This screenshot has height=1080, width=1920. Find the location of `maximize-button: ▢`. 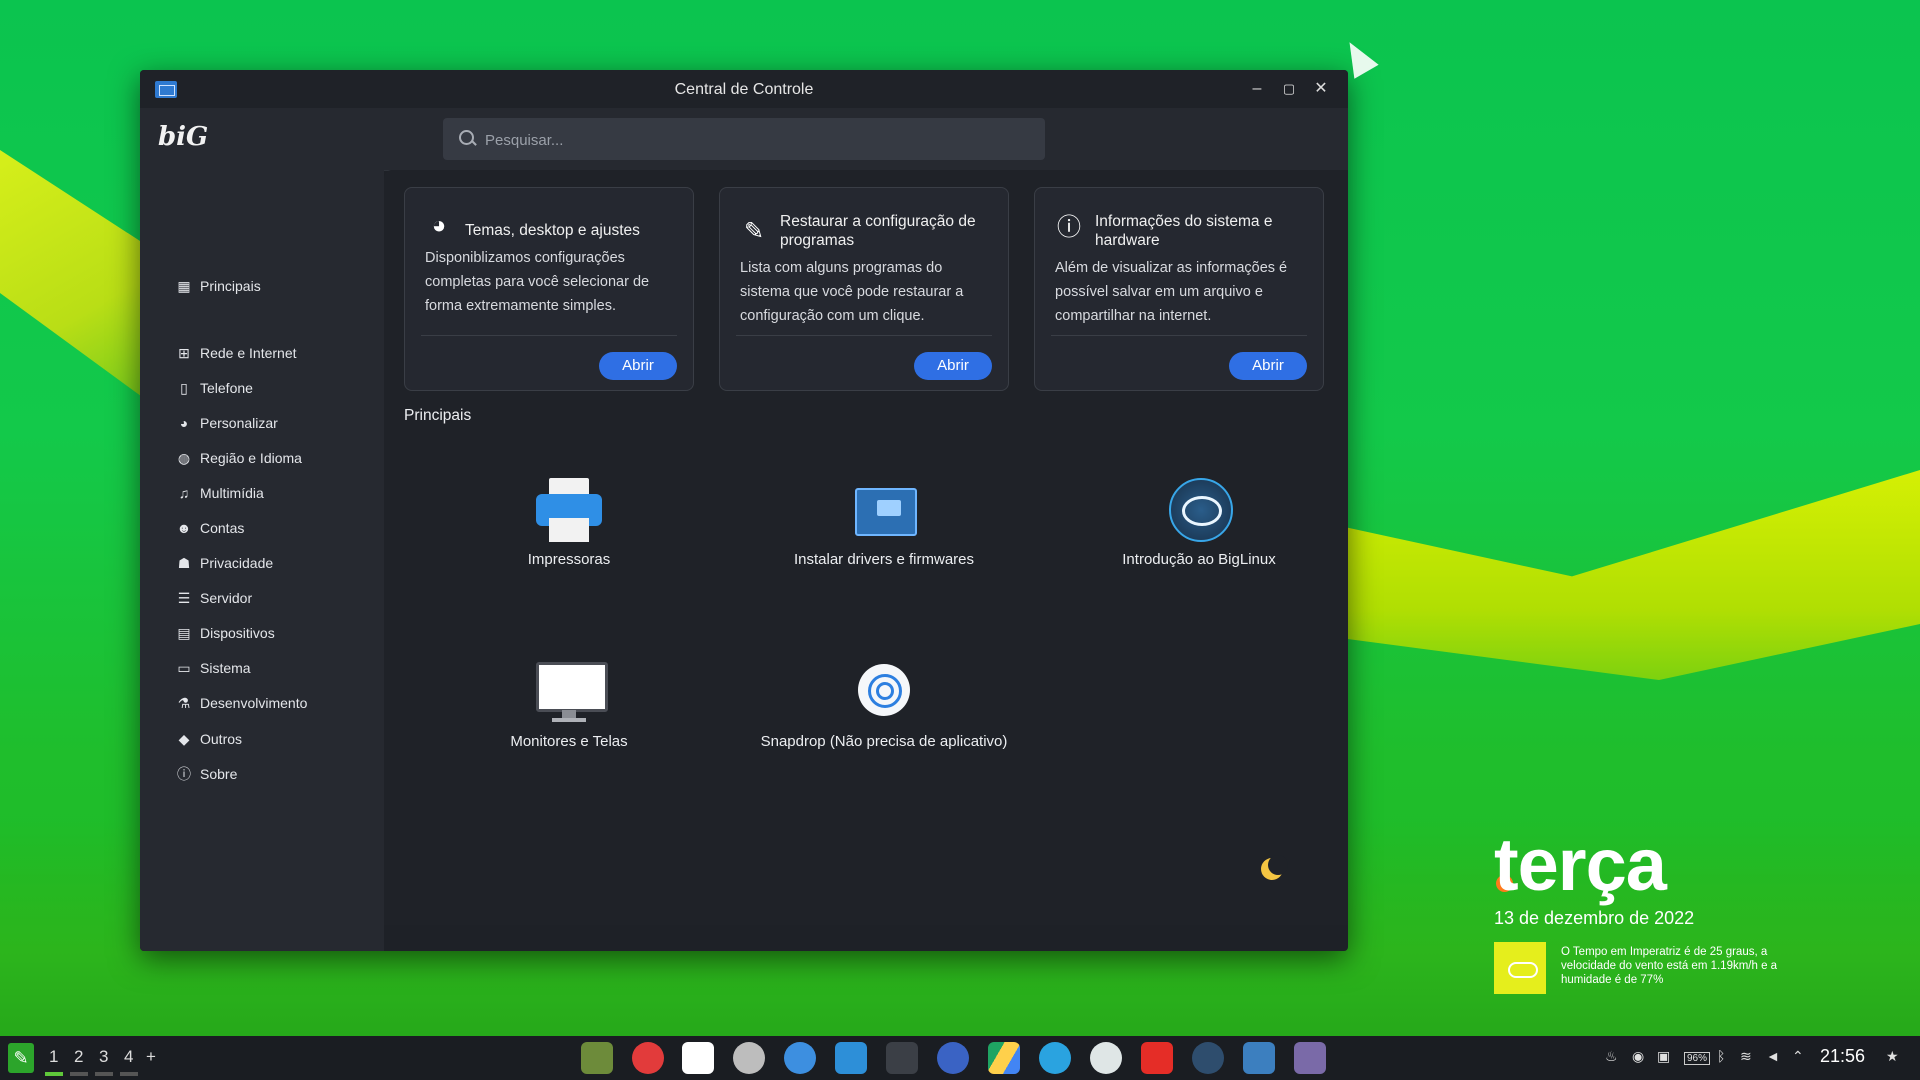

maximize-button: ▢ is located at coordinates (1289, 89).